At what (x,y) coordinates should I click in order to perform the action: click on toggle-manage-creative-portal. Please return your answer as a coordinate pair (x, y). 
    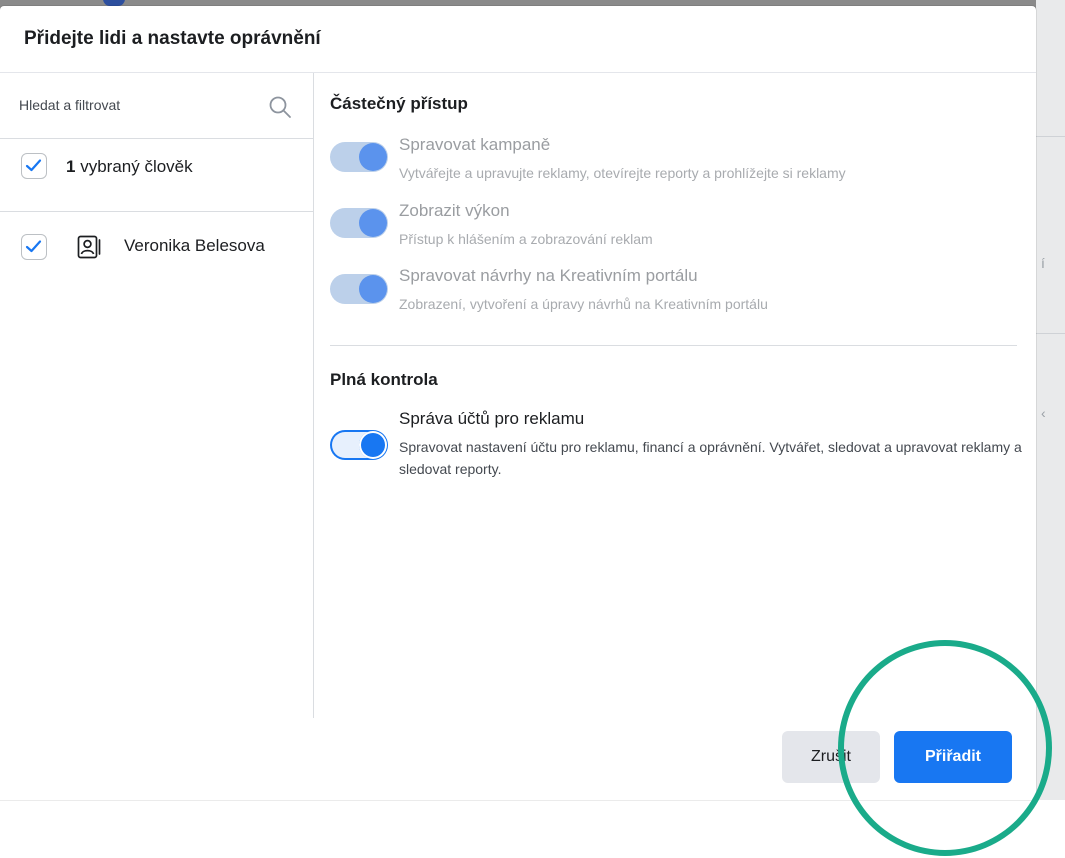
    Looking at the image, I should click on (359, 289).